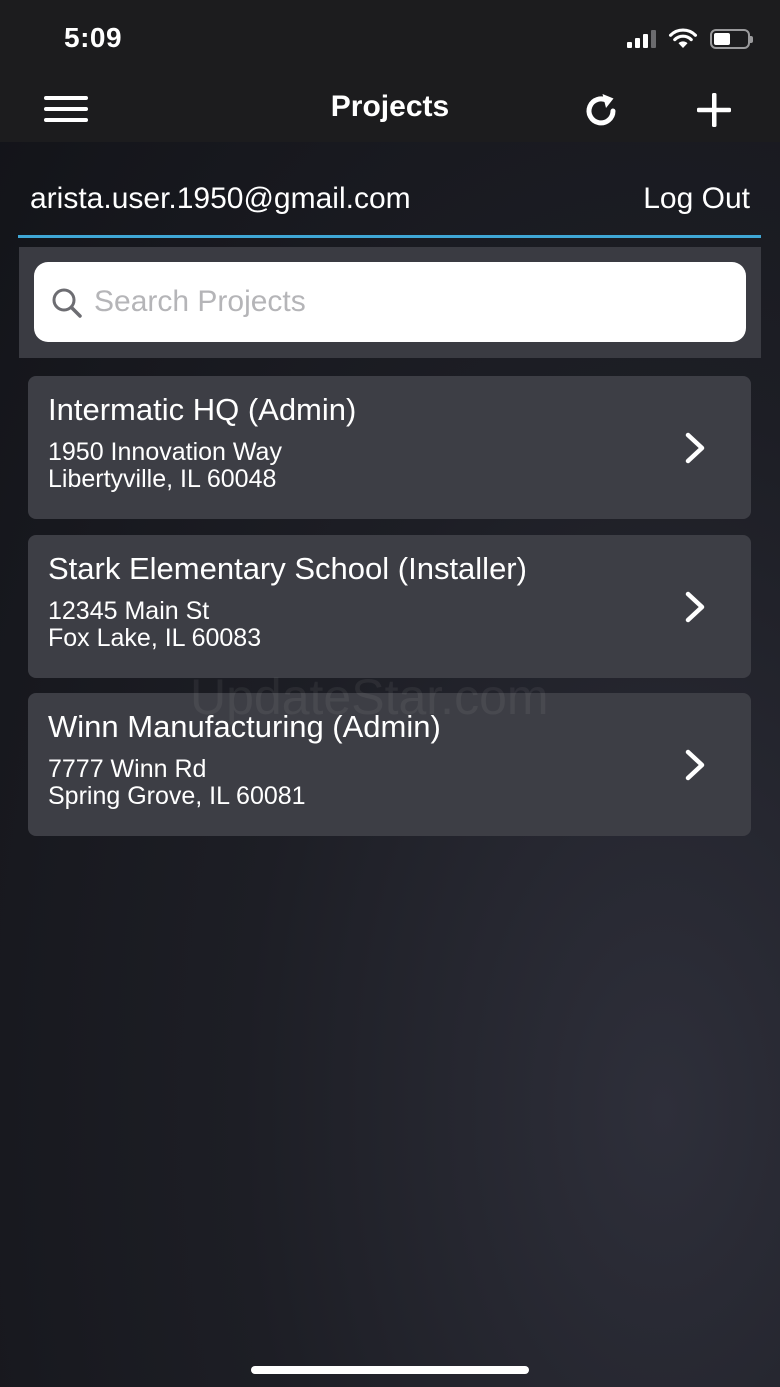 The height and width of the screenshot is (1387, 780). Describe the element at coordinates (390, 39) in the screenshot. I see `status-bar: 5:09` at that location.